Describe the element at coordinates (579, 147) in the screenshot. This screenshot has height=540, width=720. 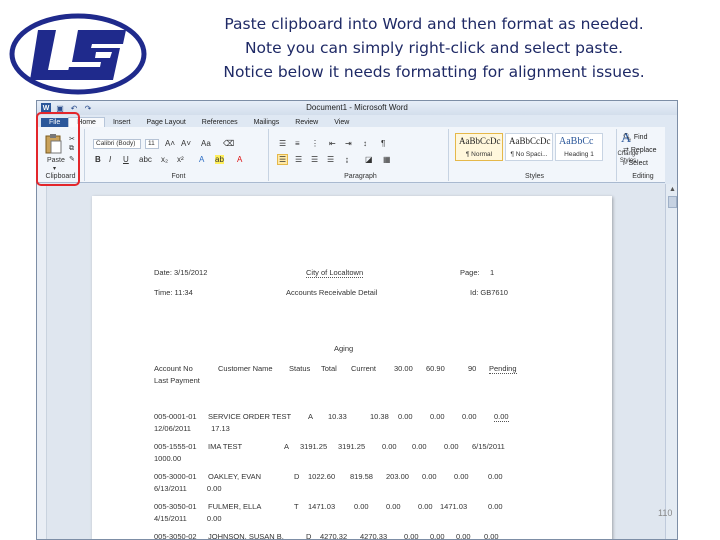
I see `style-heading-1: AaBbCc Heading 1` at that location.